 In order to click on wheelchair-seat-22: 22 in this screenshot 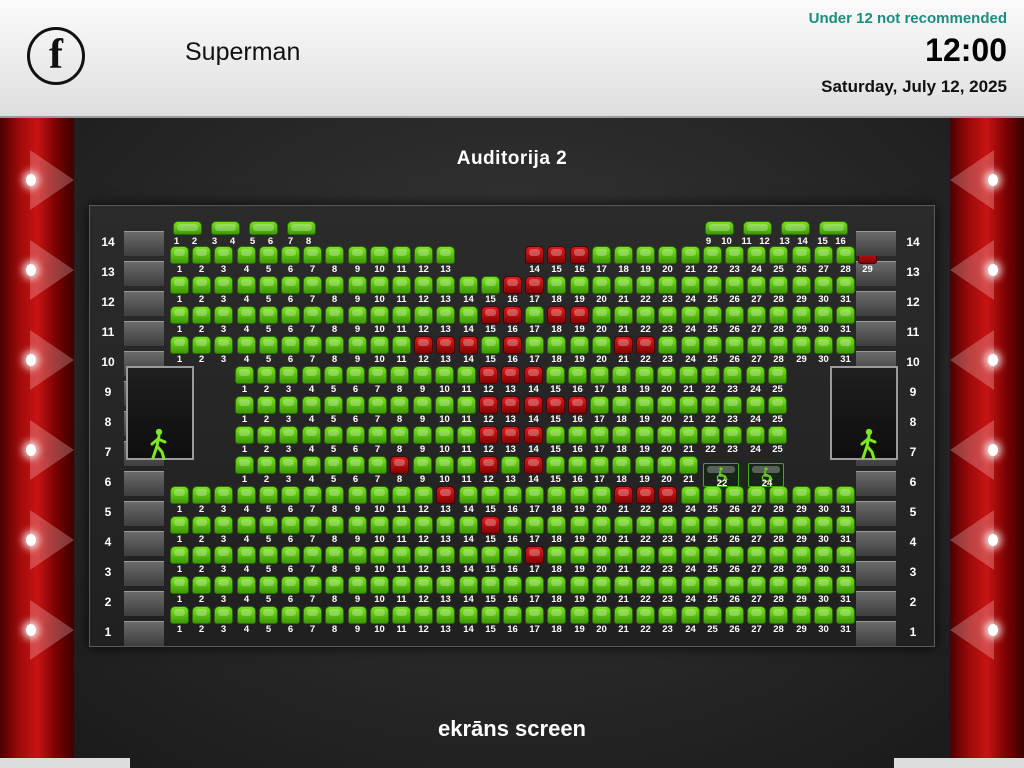, I will do `click(721, 476)`.